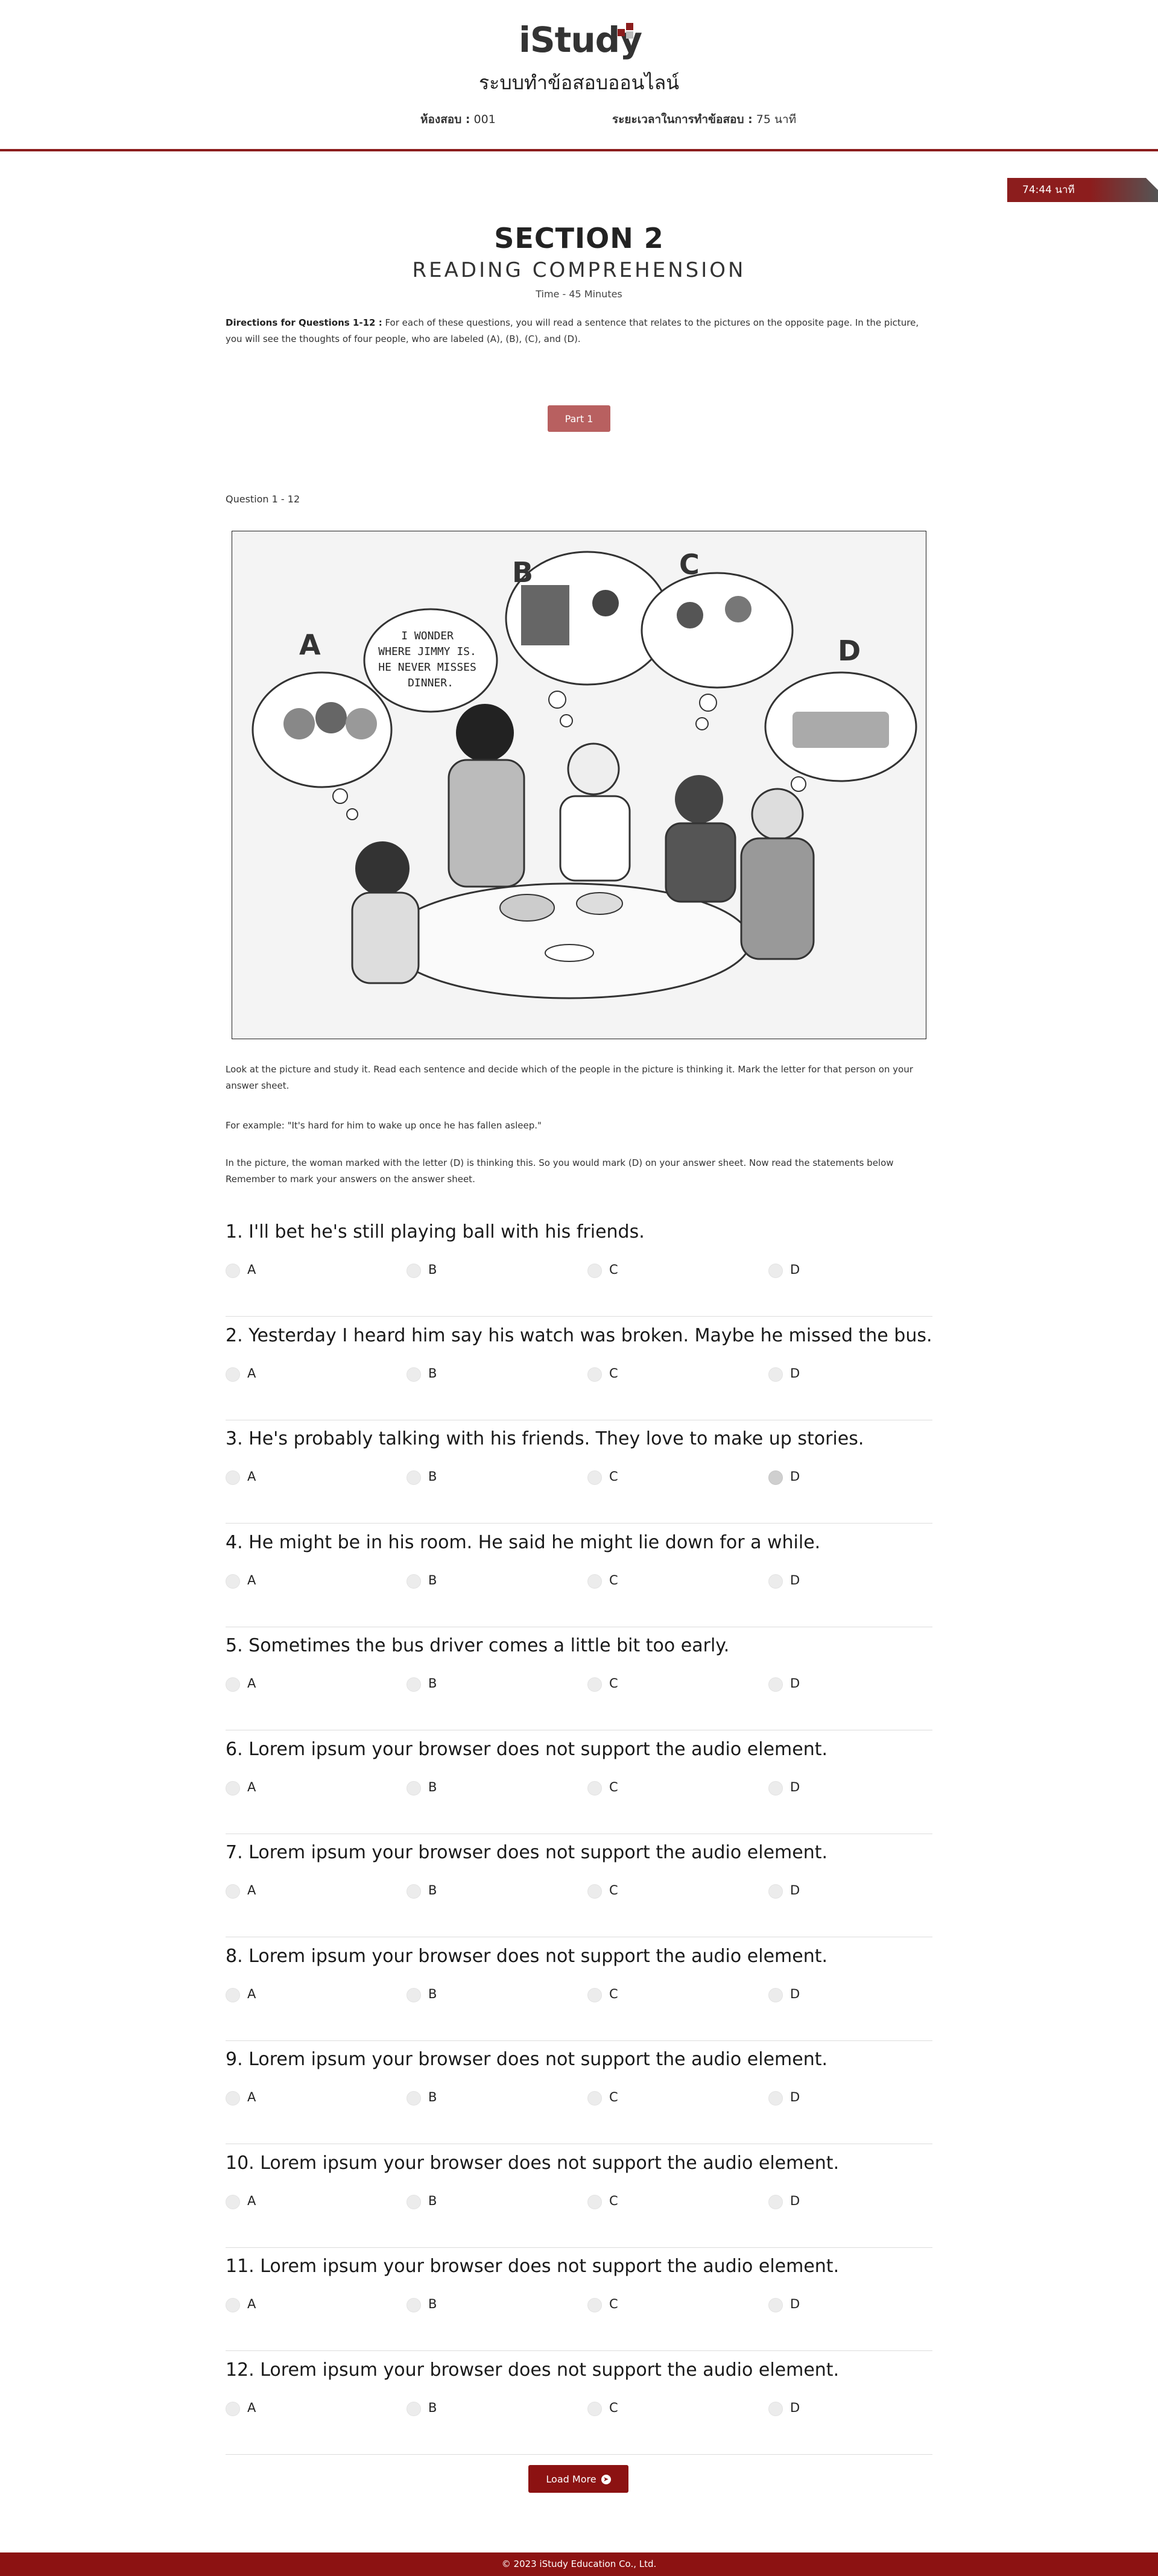 This screenshot has height=2576, width=1158. I want to click on label-c: C, so click(689, 564).